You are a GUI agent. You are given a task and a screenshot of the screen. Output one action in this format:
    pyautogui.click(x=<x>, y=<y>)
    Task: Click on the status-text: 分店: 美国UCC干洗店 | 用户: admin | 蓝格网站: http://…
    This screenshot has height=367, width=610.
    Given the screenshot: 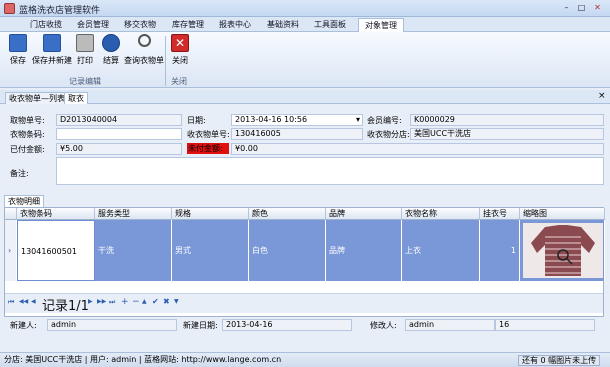 What is the action you would take?
    pyautogui.click(x=143, y=359)
    